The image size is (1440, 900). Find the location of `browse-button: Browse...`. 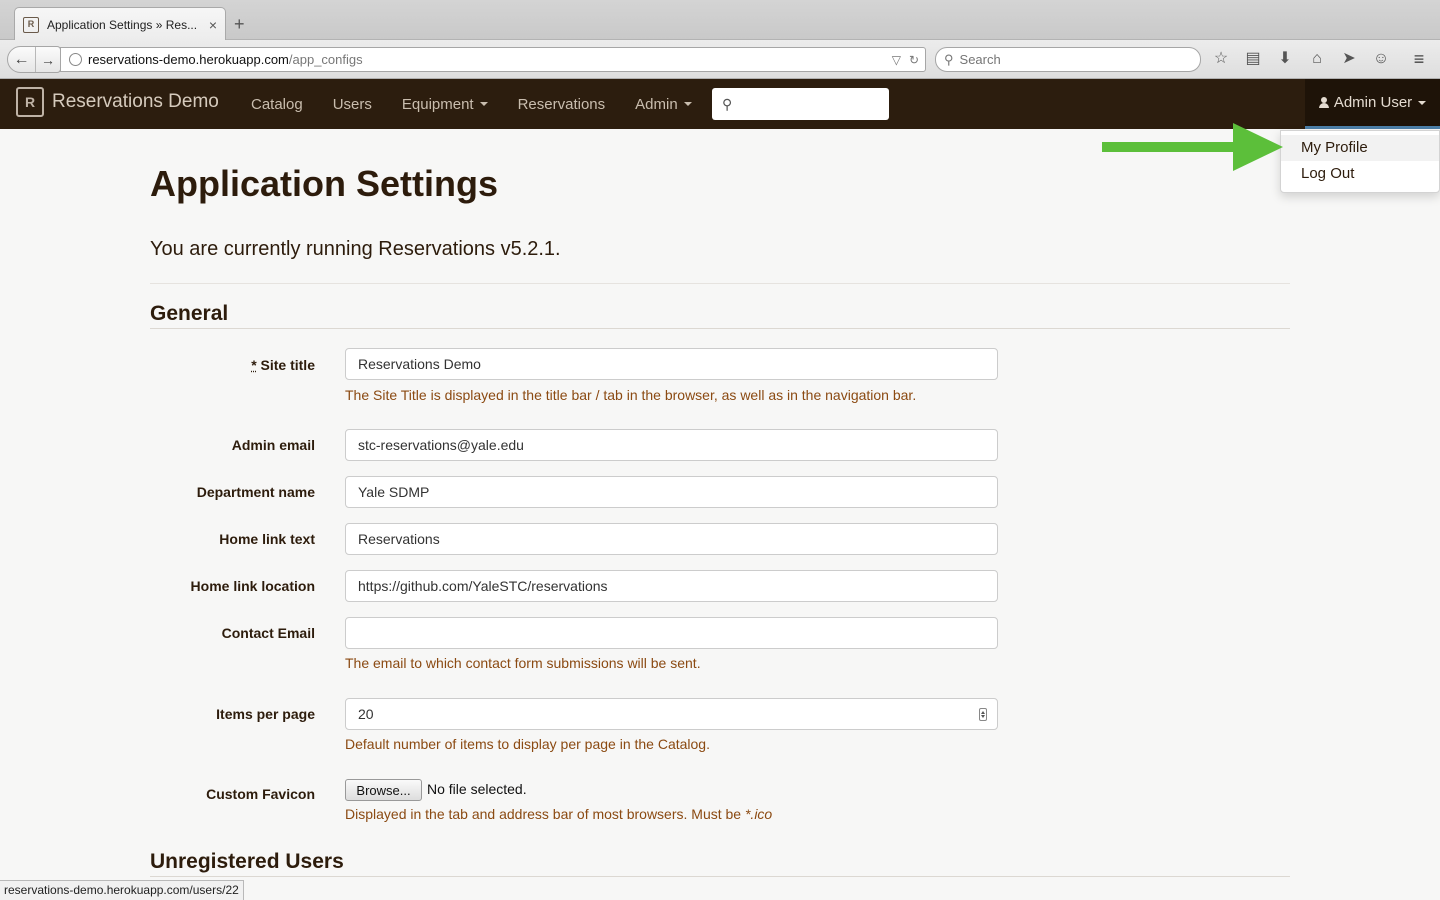

browse-button: Browse... is located at coordinates (383, 790).